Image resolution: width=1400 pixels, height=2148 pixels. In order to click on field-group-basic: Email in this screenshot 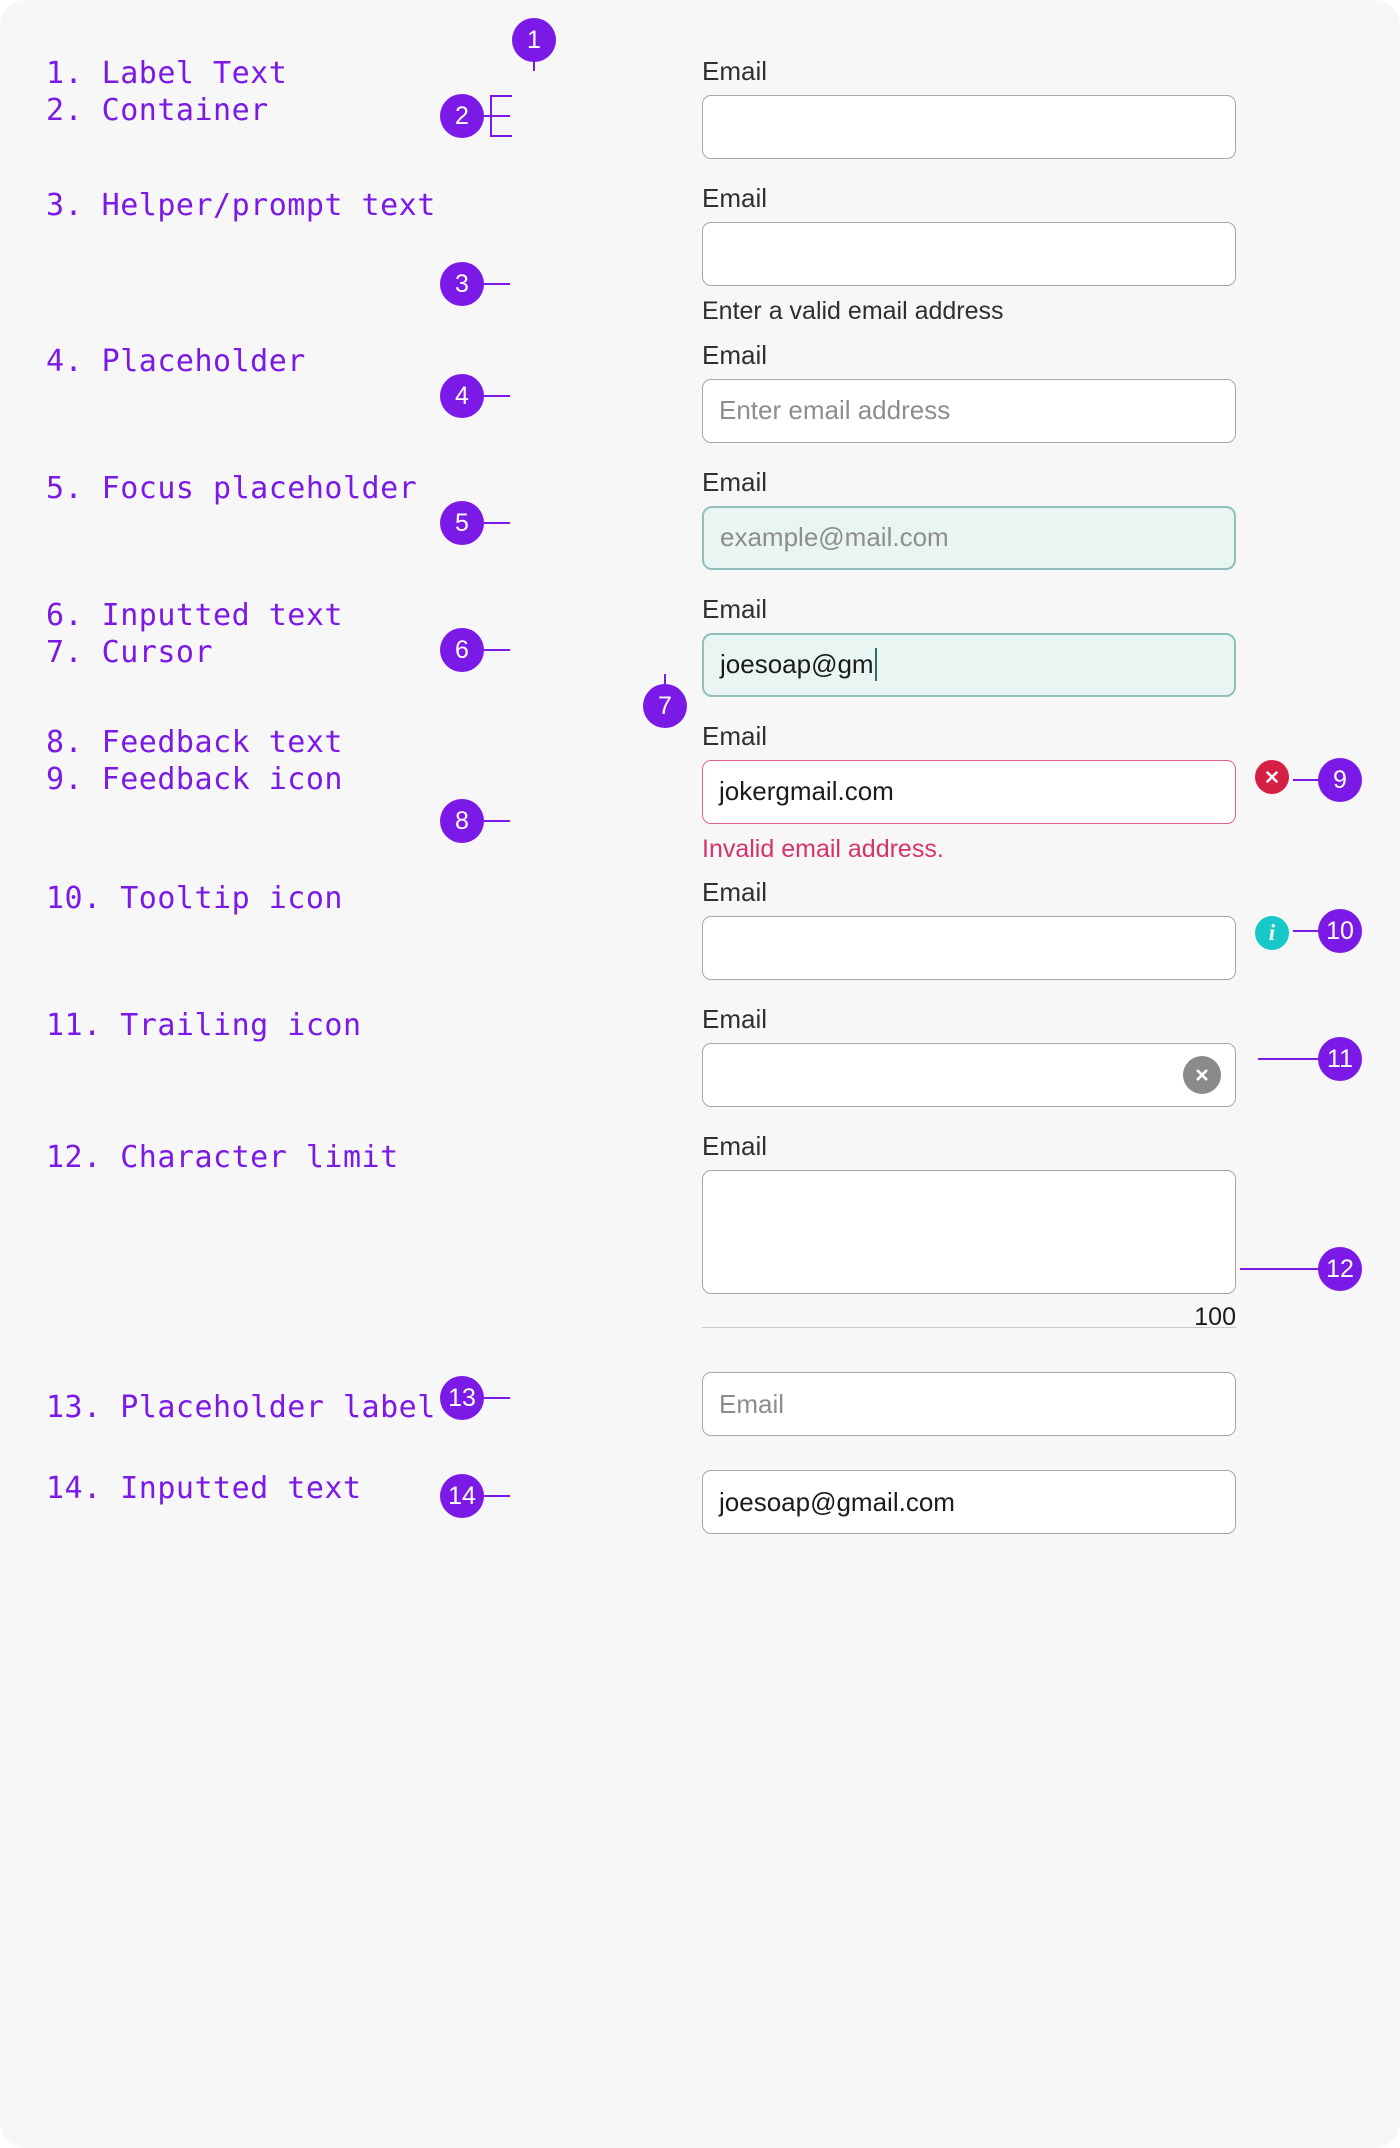, I will do `click(969, 108)`.